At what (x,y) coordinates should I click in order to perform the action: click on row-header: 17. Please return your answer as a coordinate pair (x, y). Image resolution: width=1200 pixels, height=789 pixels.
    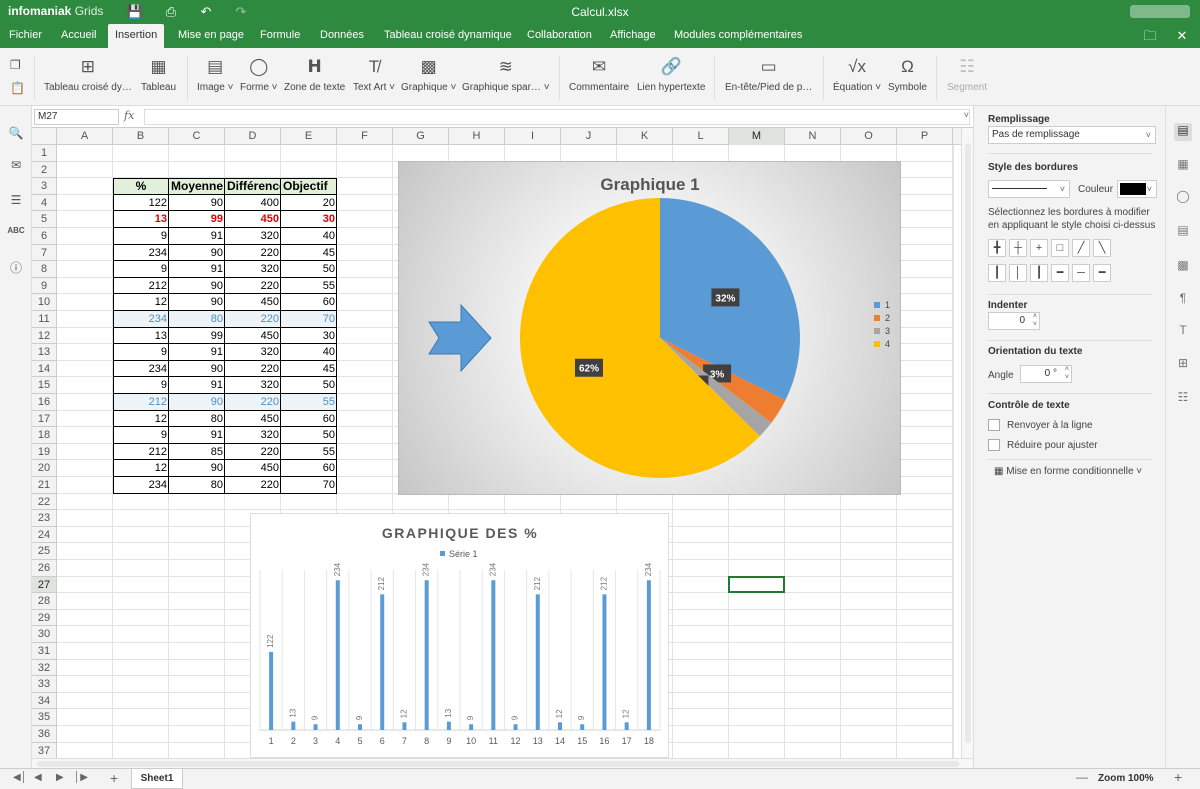
    Looking at the image, I should click on (44, 419).